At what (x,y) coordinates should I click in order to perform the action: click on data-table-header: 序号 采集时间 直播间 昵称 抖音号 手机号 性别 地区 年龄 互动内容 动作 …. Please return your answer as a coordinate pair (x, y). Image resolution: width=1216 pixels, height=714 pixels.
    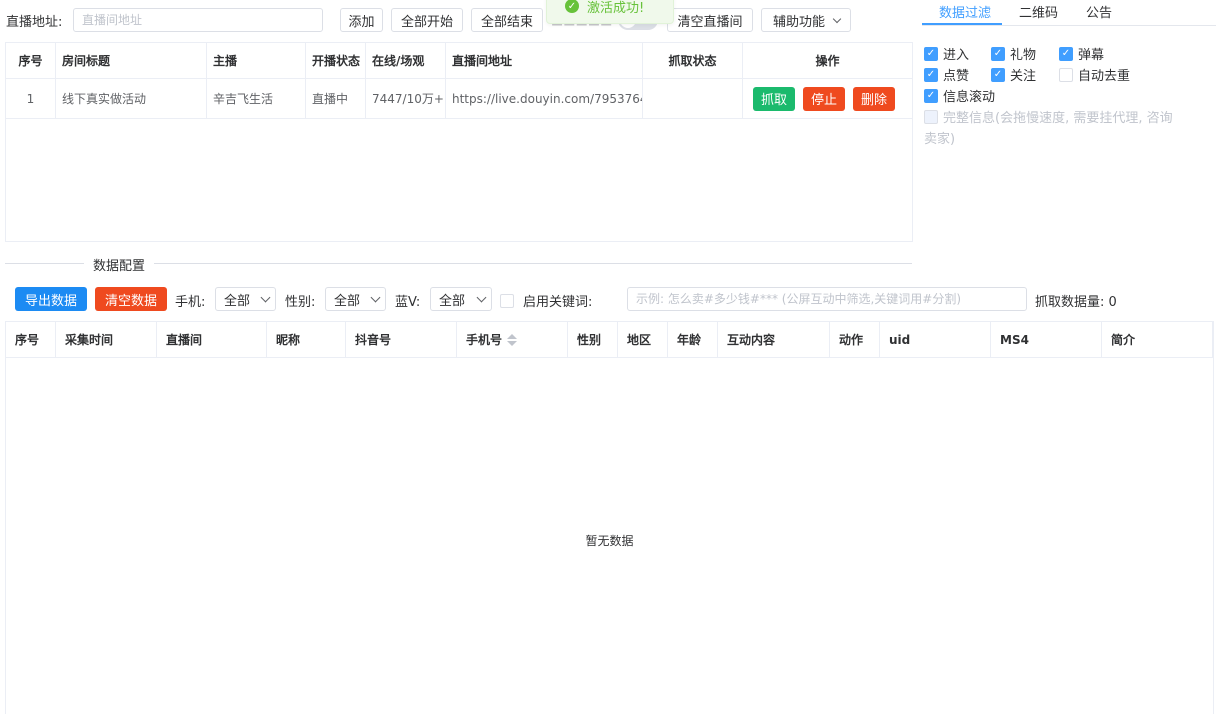
    Looking at the image, I should click on (609, 340).